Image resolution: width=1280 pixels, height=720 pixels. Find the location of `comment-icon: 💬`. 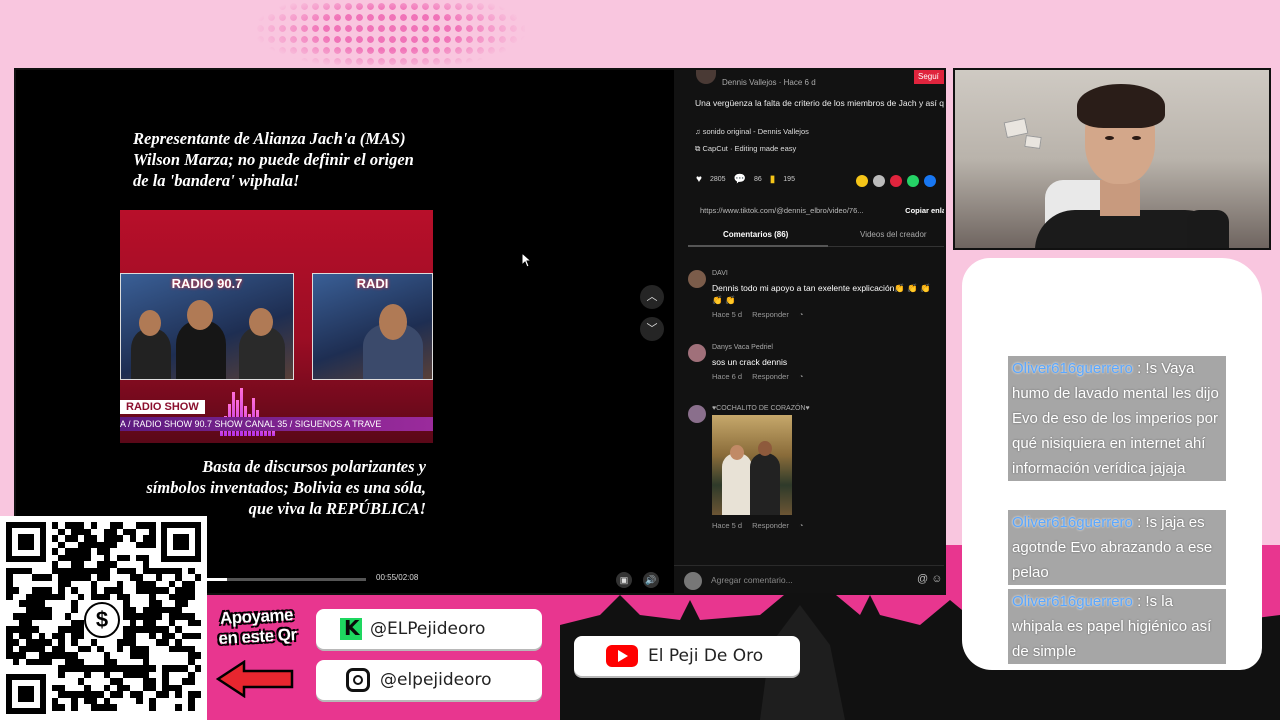

comment-icon: 💬 is located at coordinates (740, 179).